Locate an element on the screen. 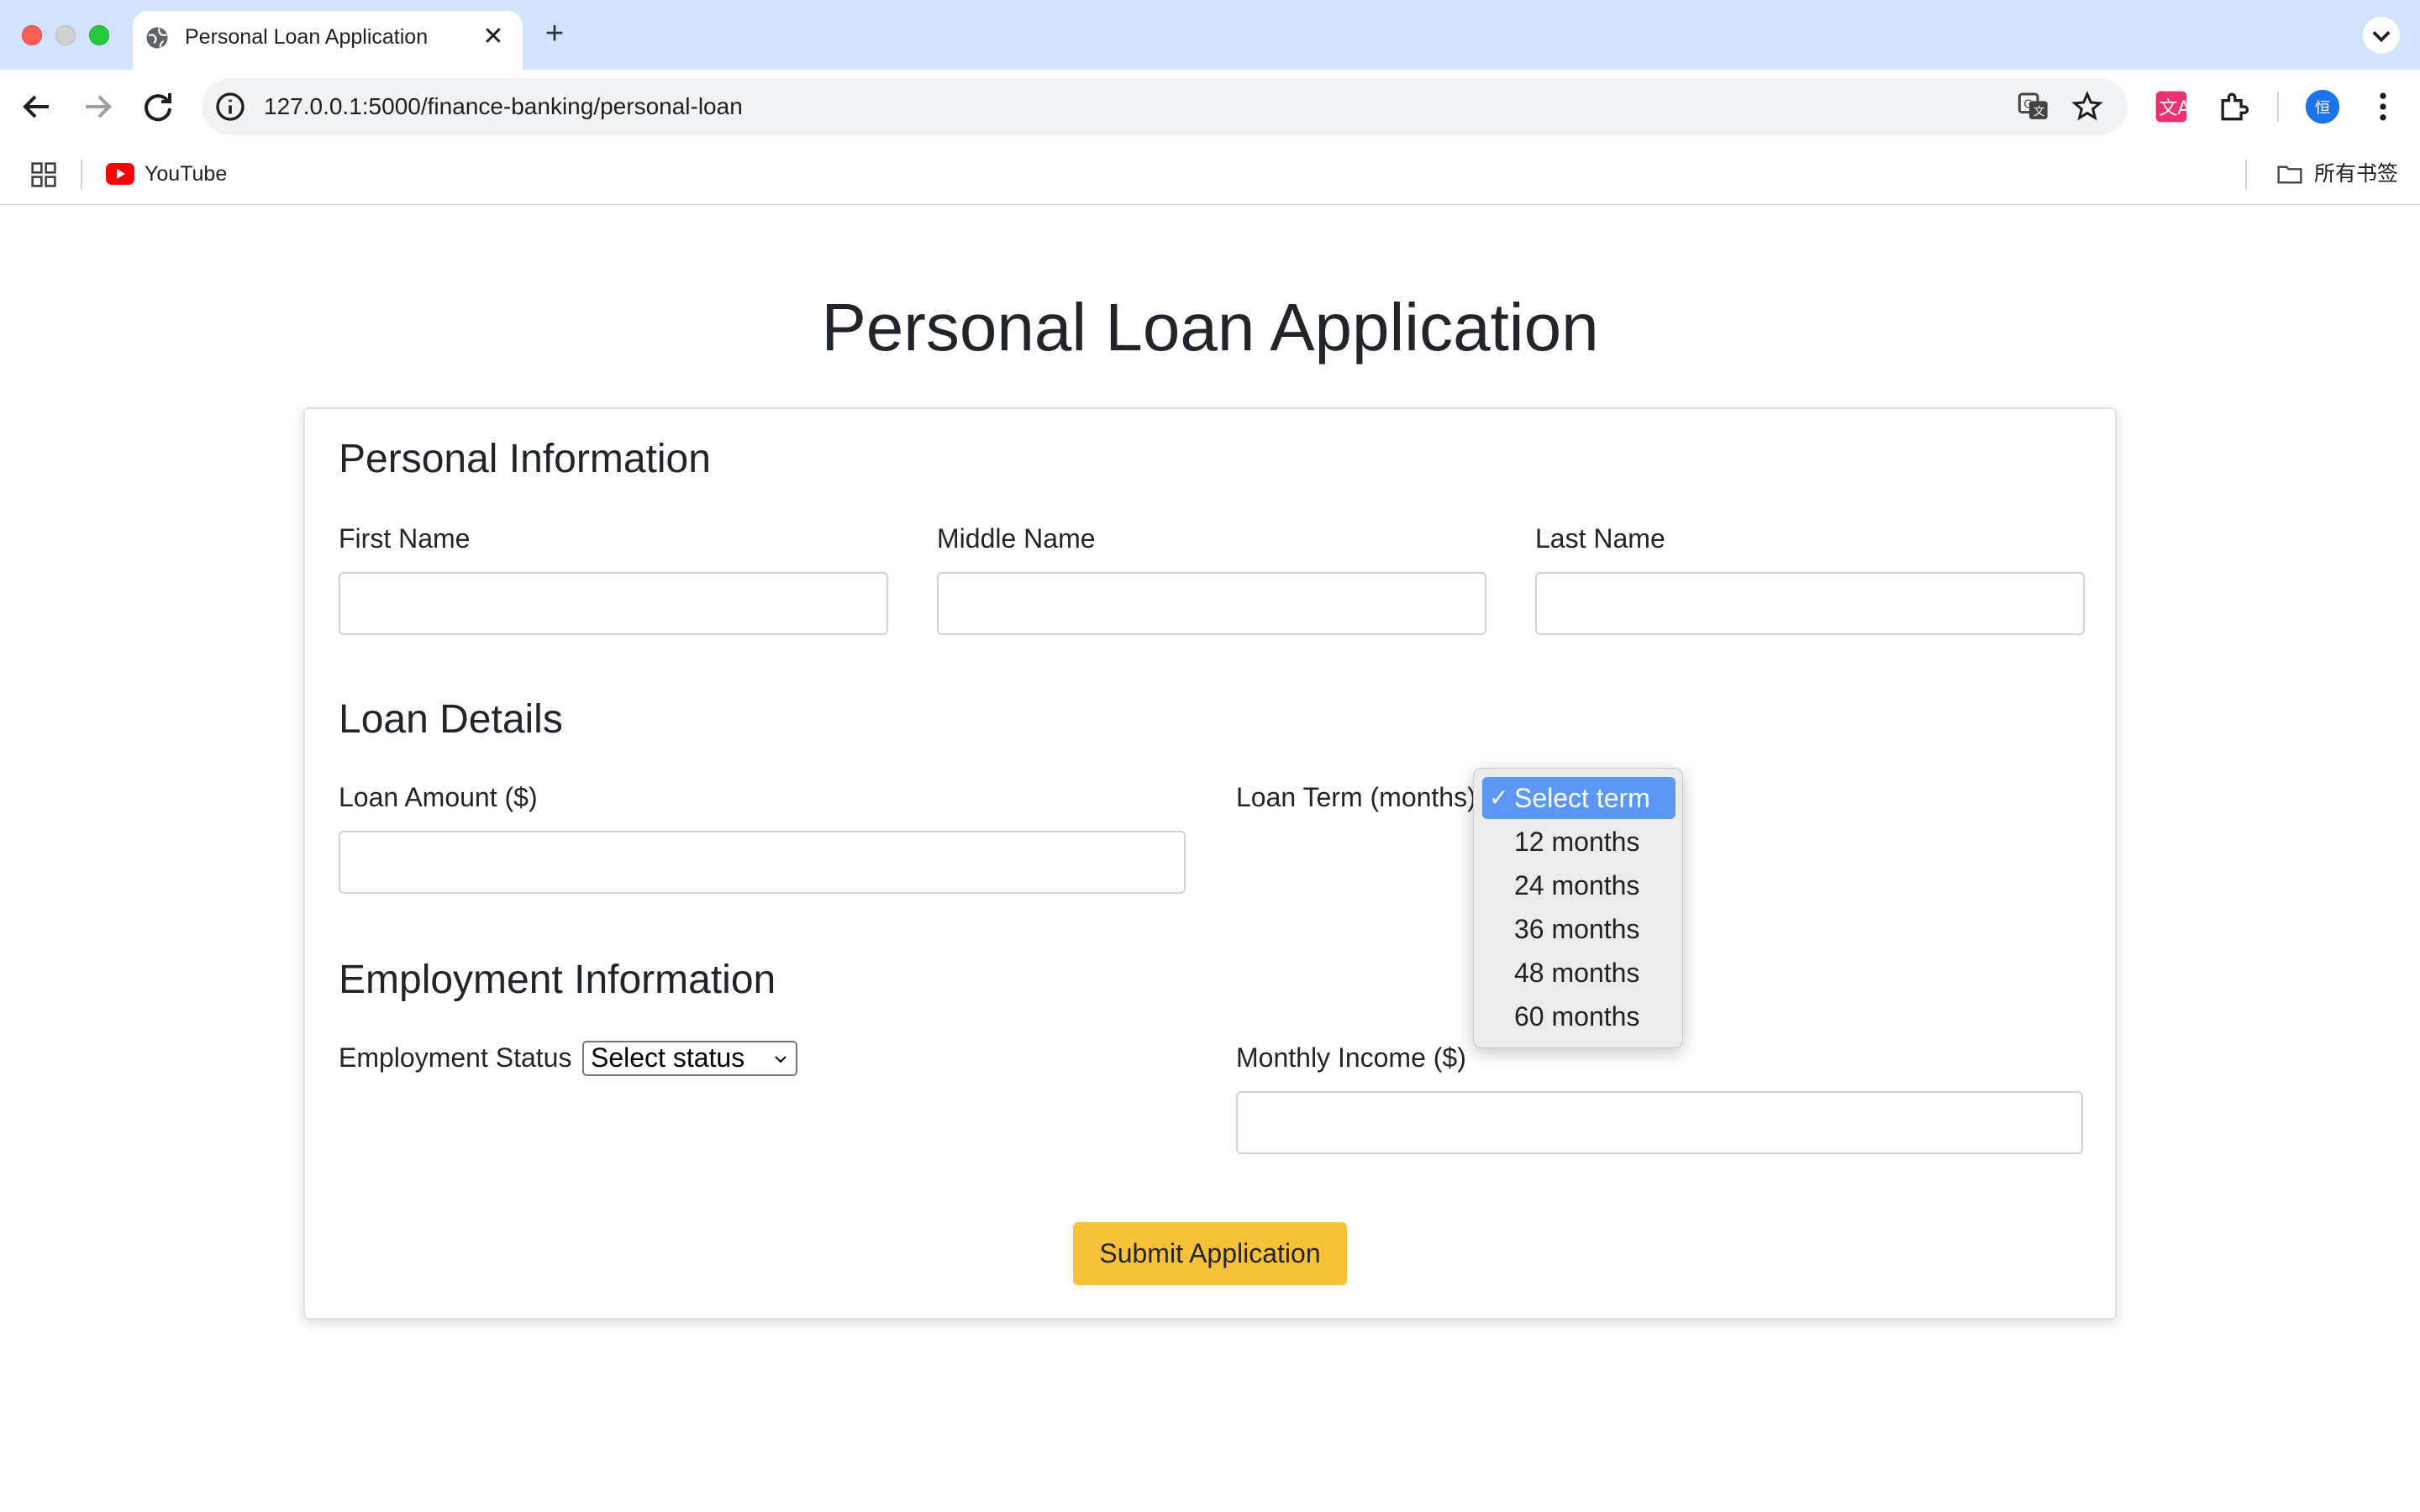  svg-text: 文A is located at coordinates (2174, 108).